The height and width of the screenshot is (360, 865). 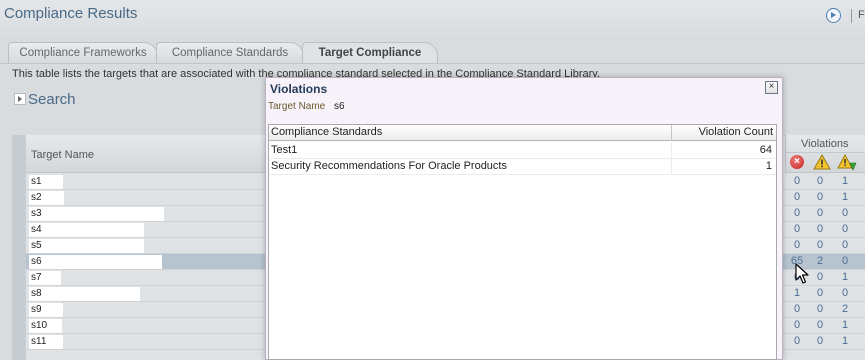 I want to click on critical-icon: ×, so click(x=797, y=162).